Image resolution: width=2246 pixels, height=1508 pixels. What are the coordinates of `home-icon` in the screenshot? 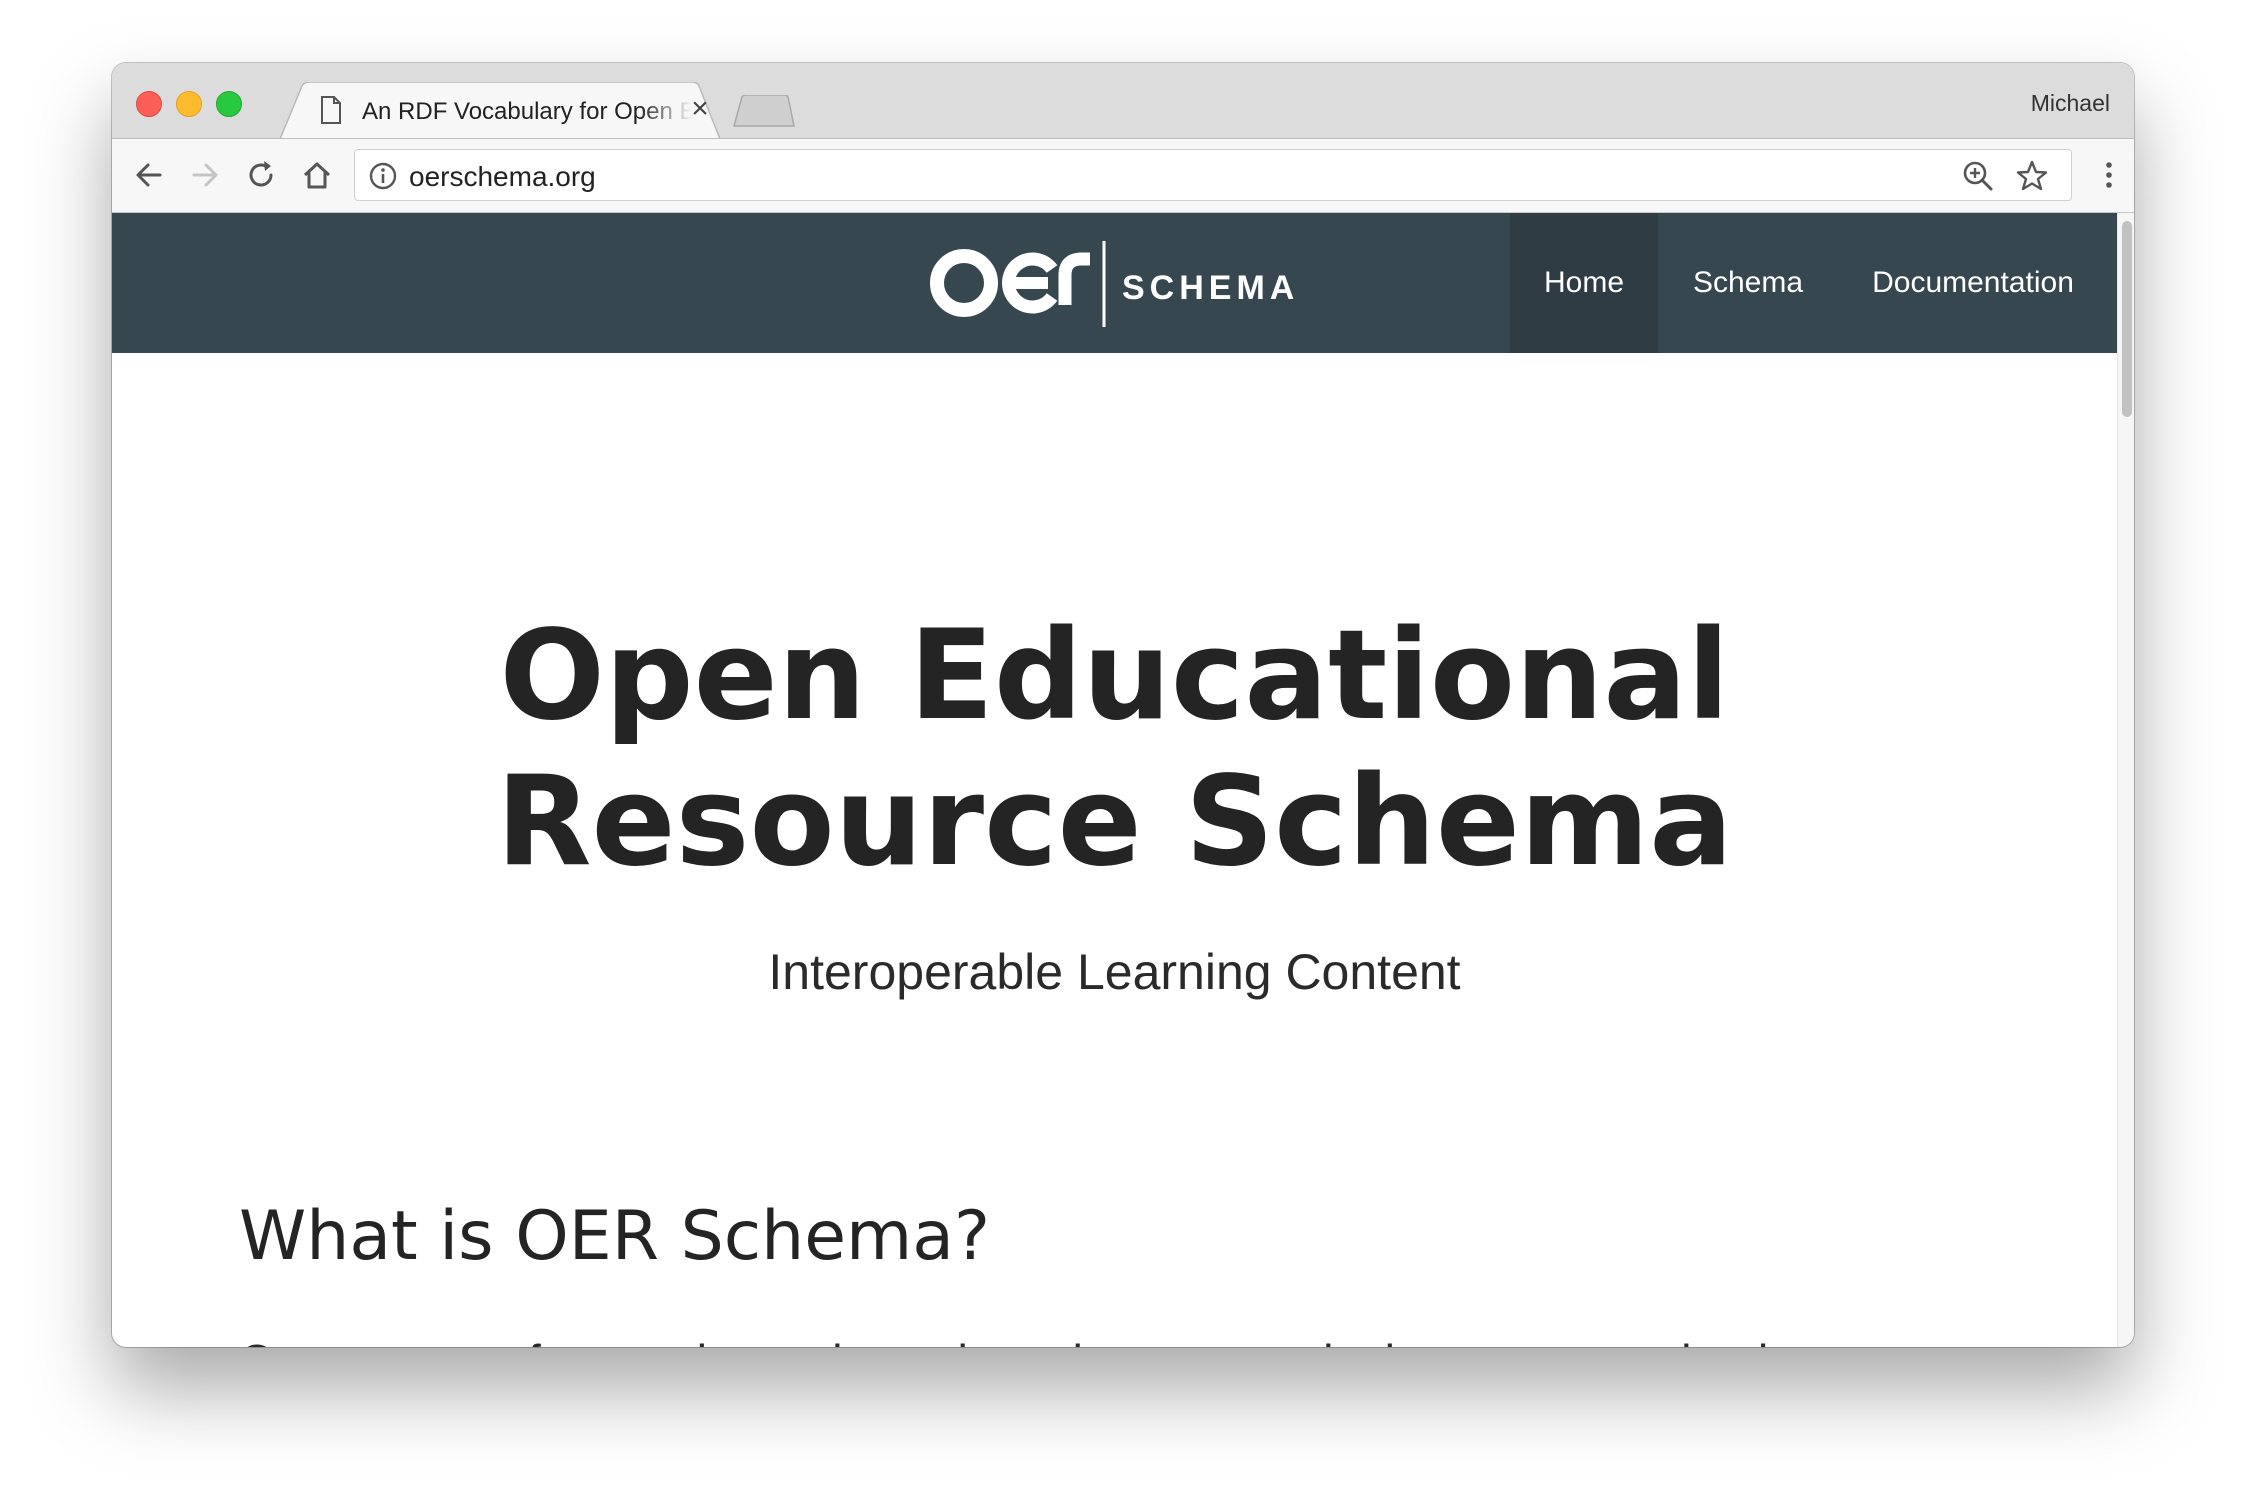 It's located at (317, 175).